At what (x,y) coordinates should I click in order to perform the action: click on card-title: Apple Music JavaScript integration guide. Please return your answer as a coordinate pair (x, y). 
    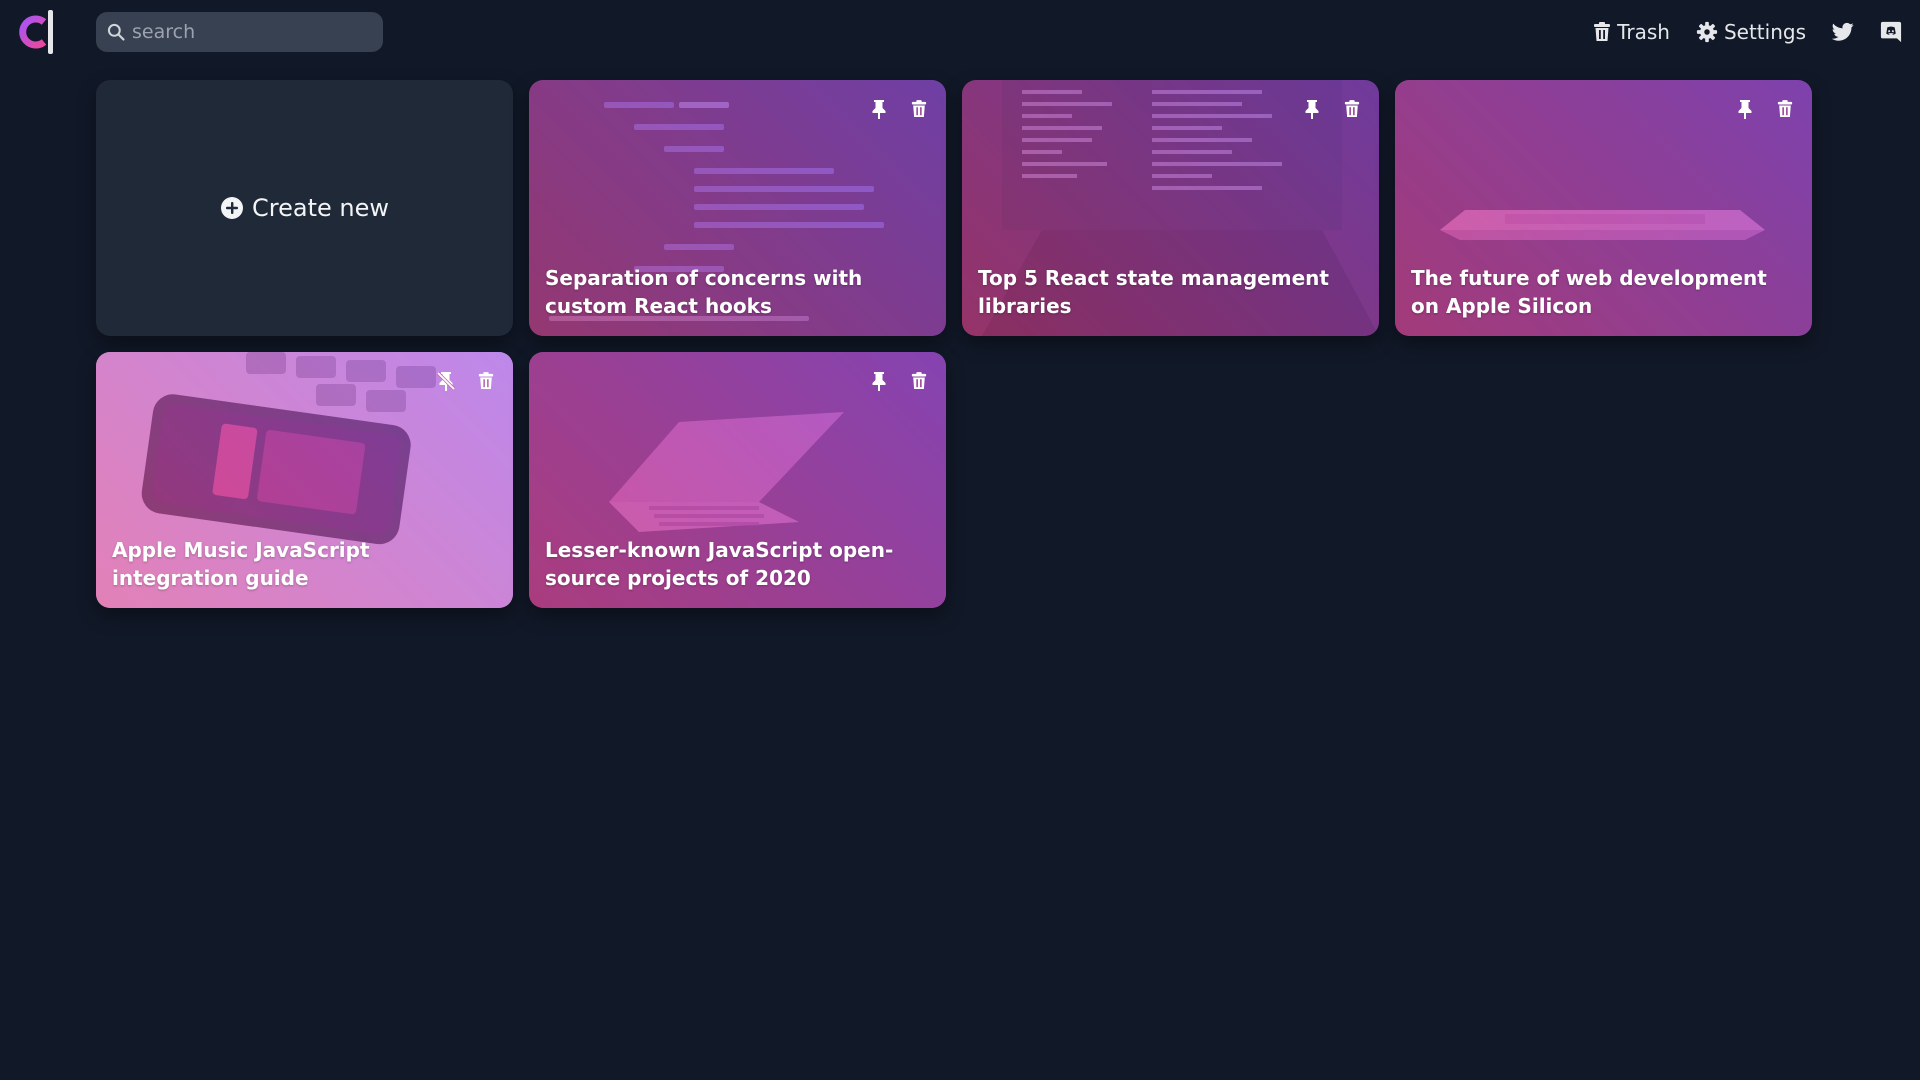
    Looking at the image, I should click on (241, 564).